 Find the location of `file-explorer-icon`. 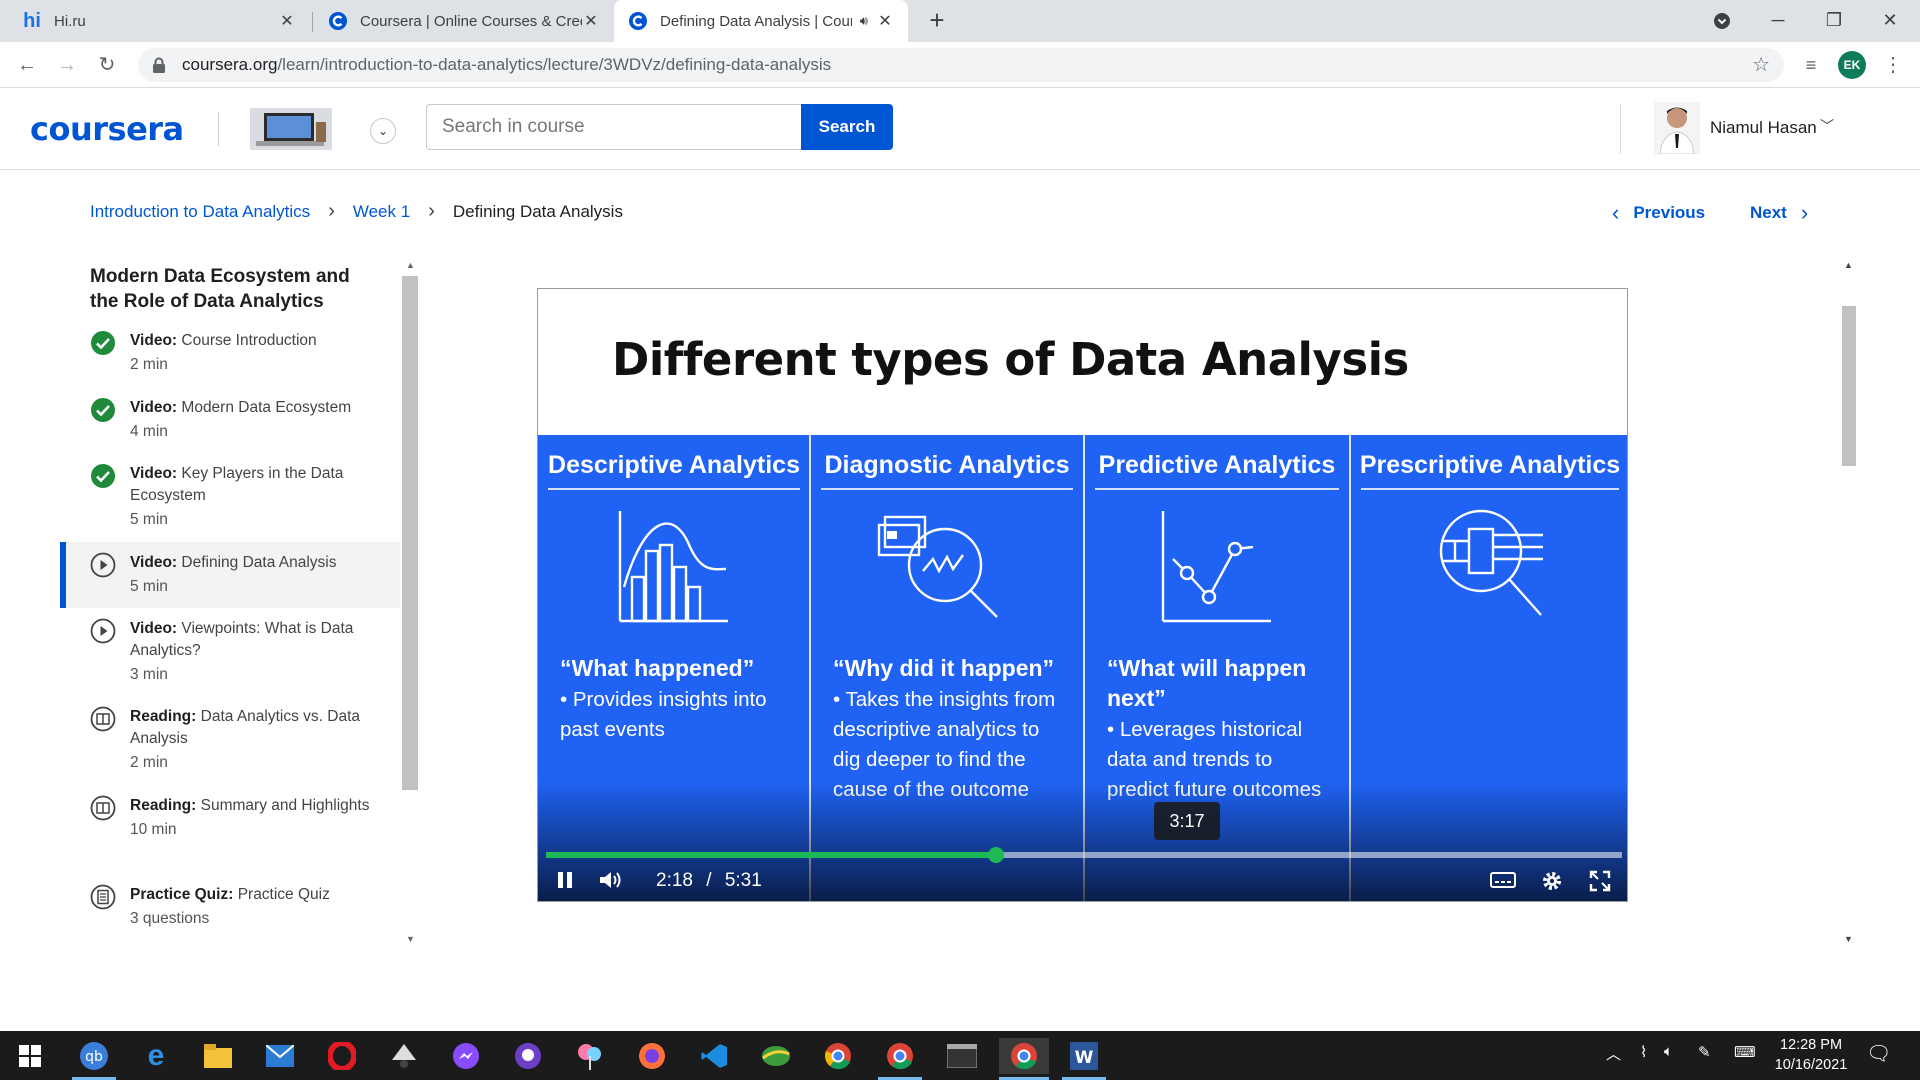

file-explorer-icon is located at coordinates (218, 1056).